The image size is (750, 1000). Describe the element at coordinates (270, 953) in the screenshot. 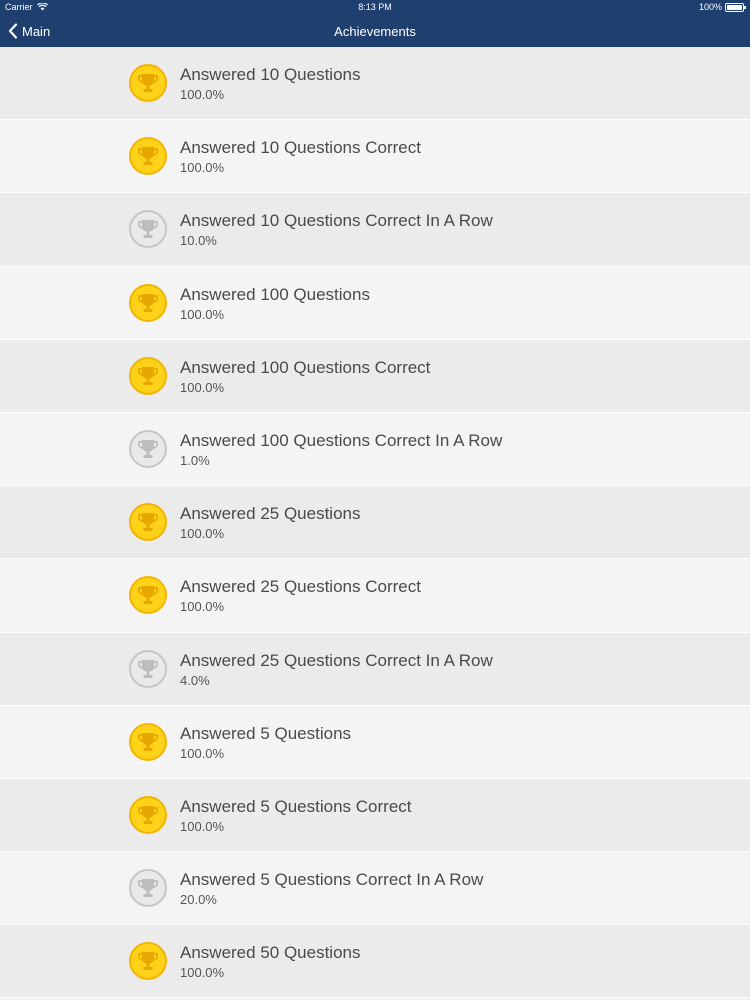

I see `achievement-title: Answered 50 Questions` at that location.